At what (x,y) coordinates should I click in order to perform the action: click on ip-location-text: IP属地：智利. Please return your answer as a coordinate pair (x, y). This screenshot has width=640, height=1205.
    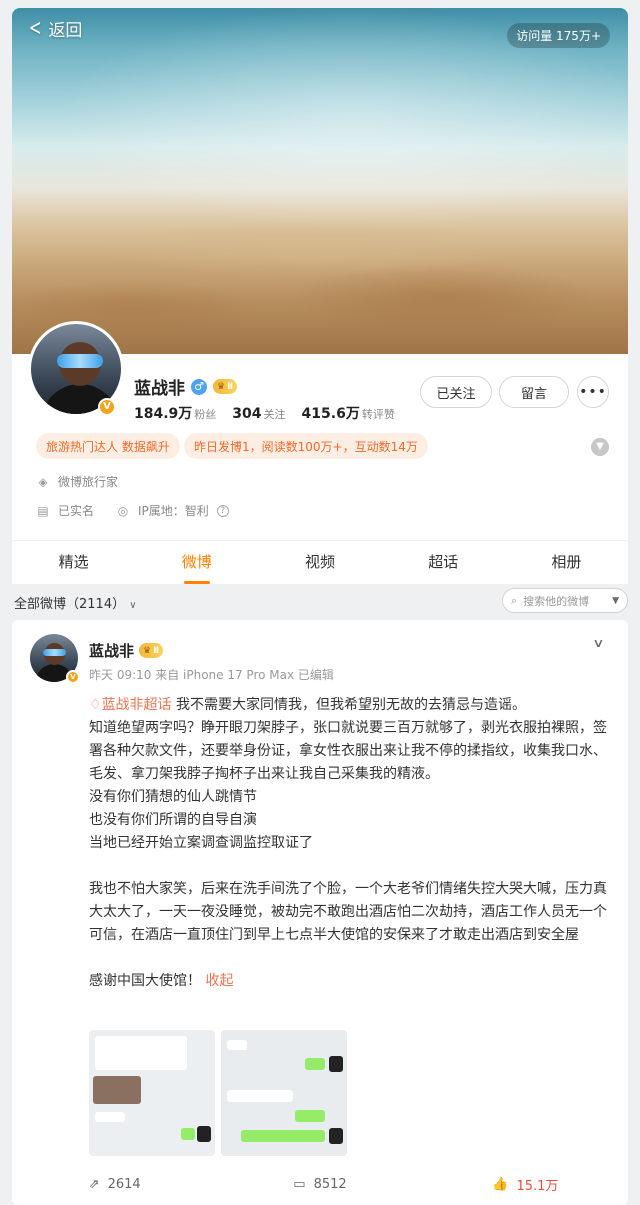
    Looking at the image, I should click on (173, 511).